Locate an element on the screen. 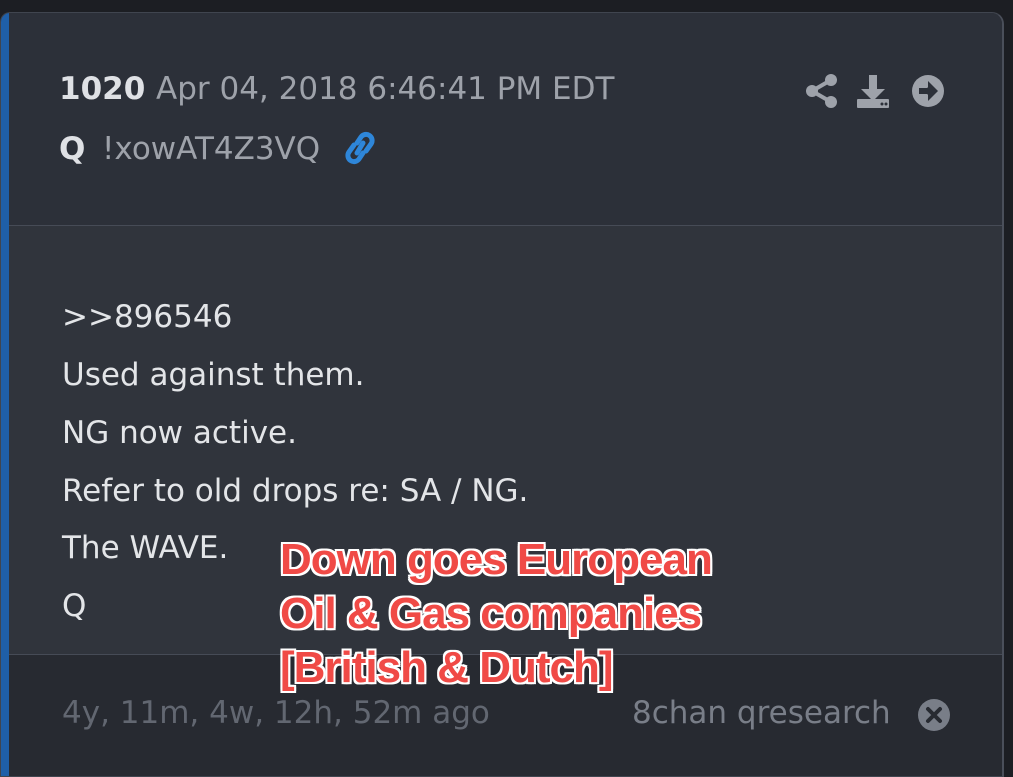  share-icon is located at coordinates (821, 91).